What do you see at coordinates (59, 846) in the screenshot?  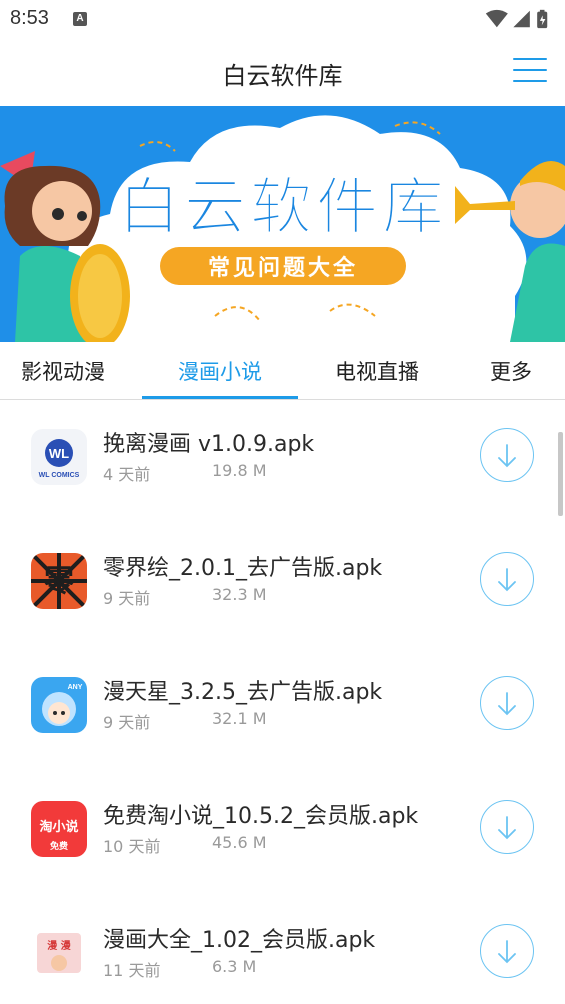 I see `svg-text: 免费` at bounding box center [59, 846].